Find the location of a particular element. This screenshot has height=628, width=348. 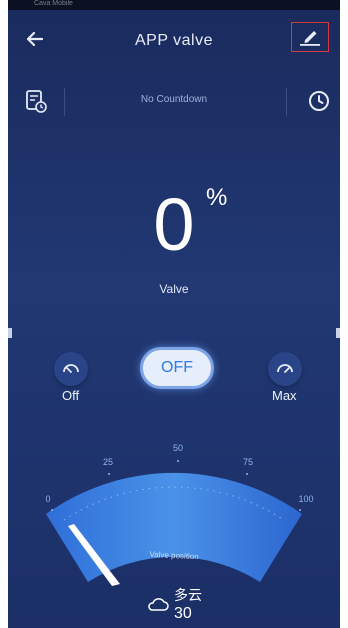

countdown-timer-button is located at coordinates (319, 101).